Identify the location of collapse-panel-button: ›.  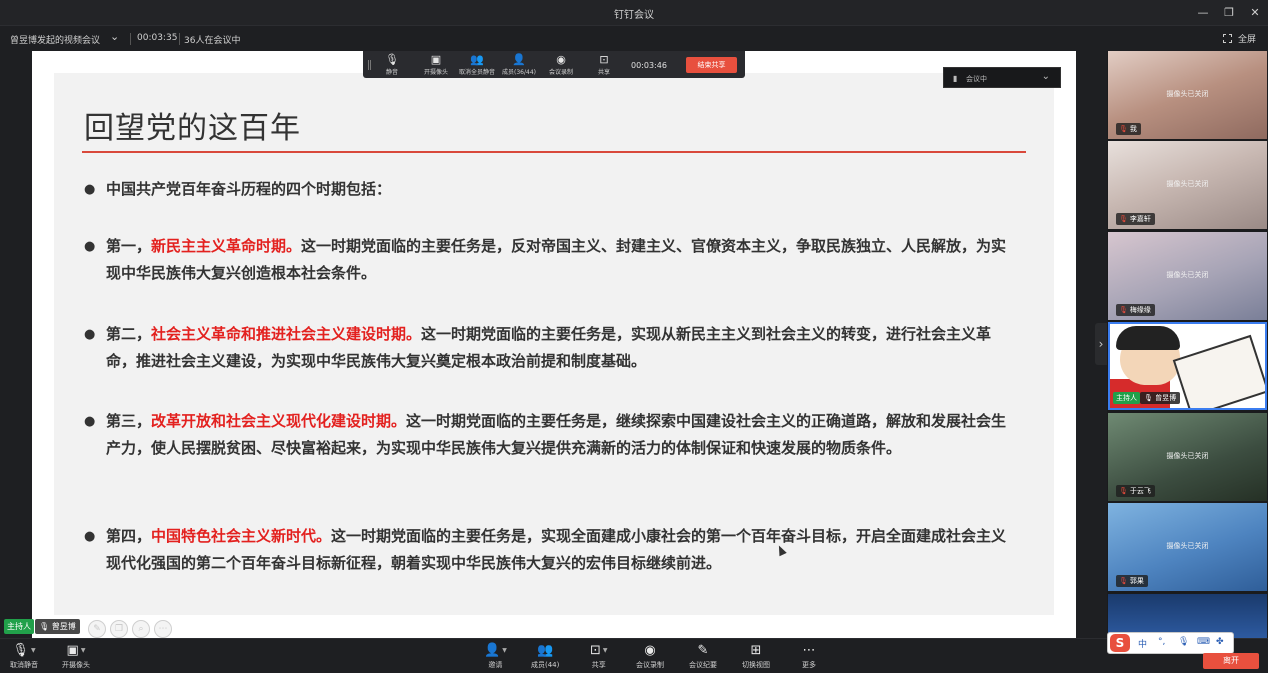
(1101, 344).